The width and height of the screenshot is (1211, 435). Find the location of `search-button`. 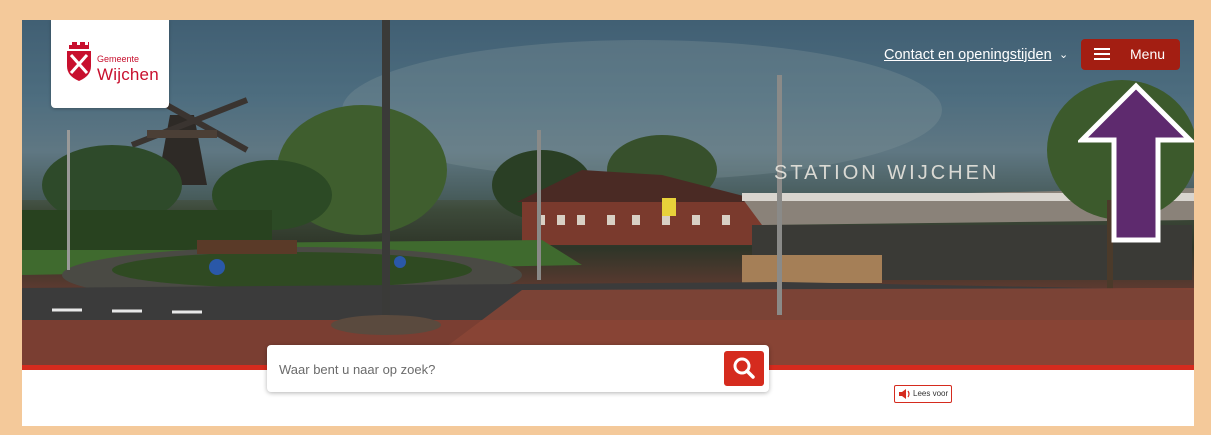

search-button is located at coordinates (744, 368).